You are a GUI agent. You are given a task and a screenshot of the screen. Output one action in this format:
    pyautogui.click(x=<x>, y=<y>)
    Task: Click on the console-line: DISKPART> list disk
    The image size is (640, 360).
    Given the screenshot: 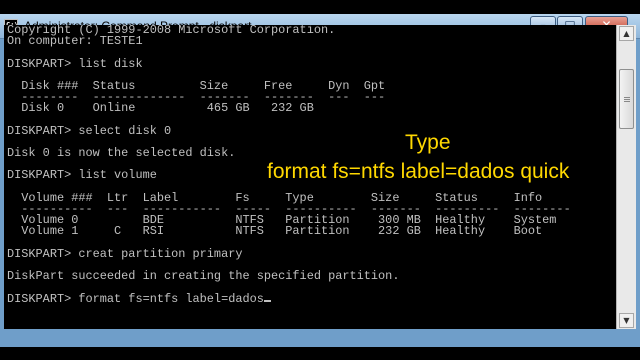 What is the action you would take?
    pyautogui.click(x=75, y=63)
    